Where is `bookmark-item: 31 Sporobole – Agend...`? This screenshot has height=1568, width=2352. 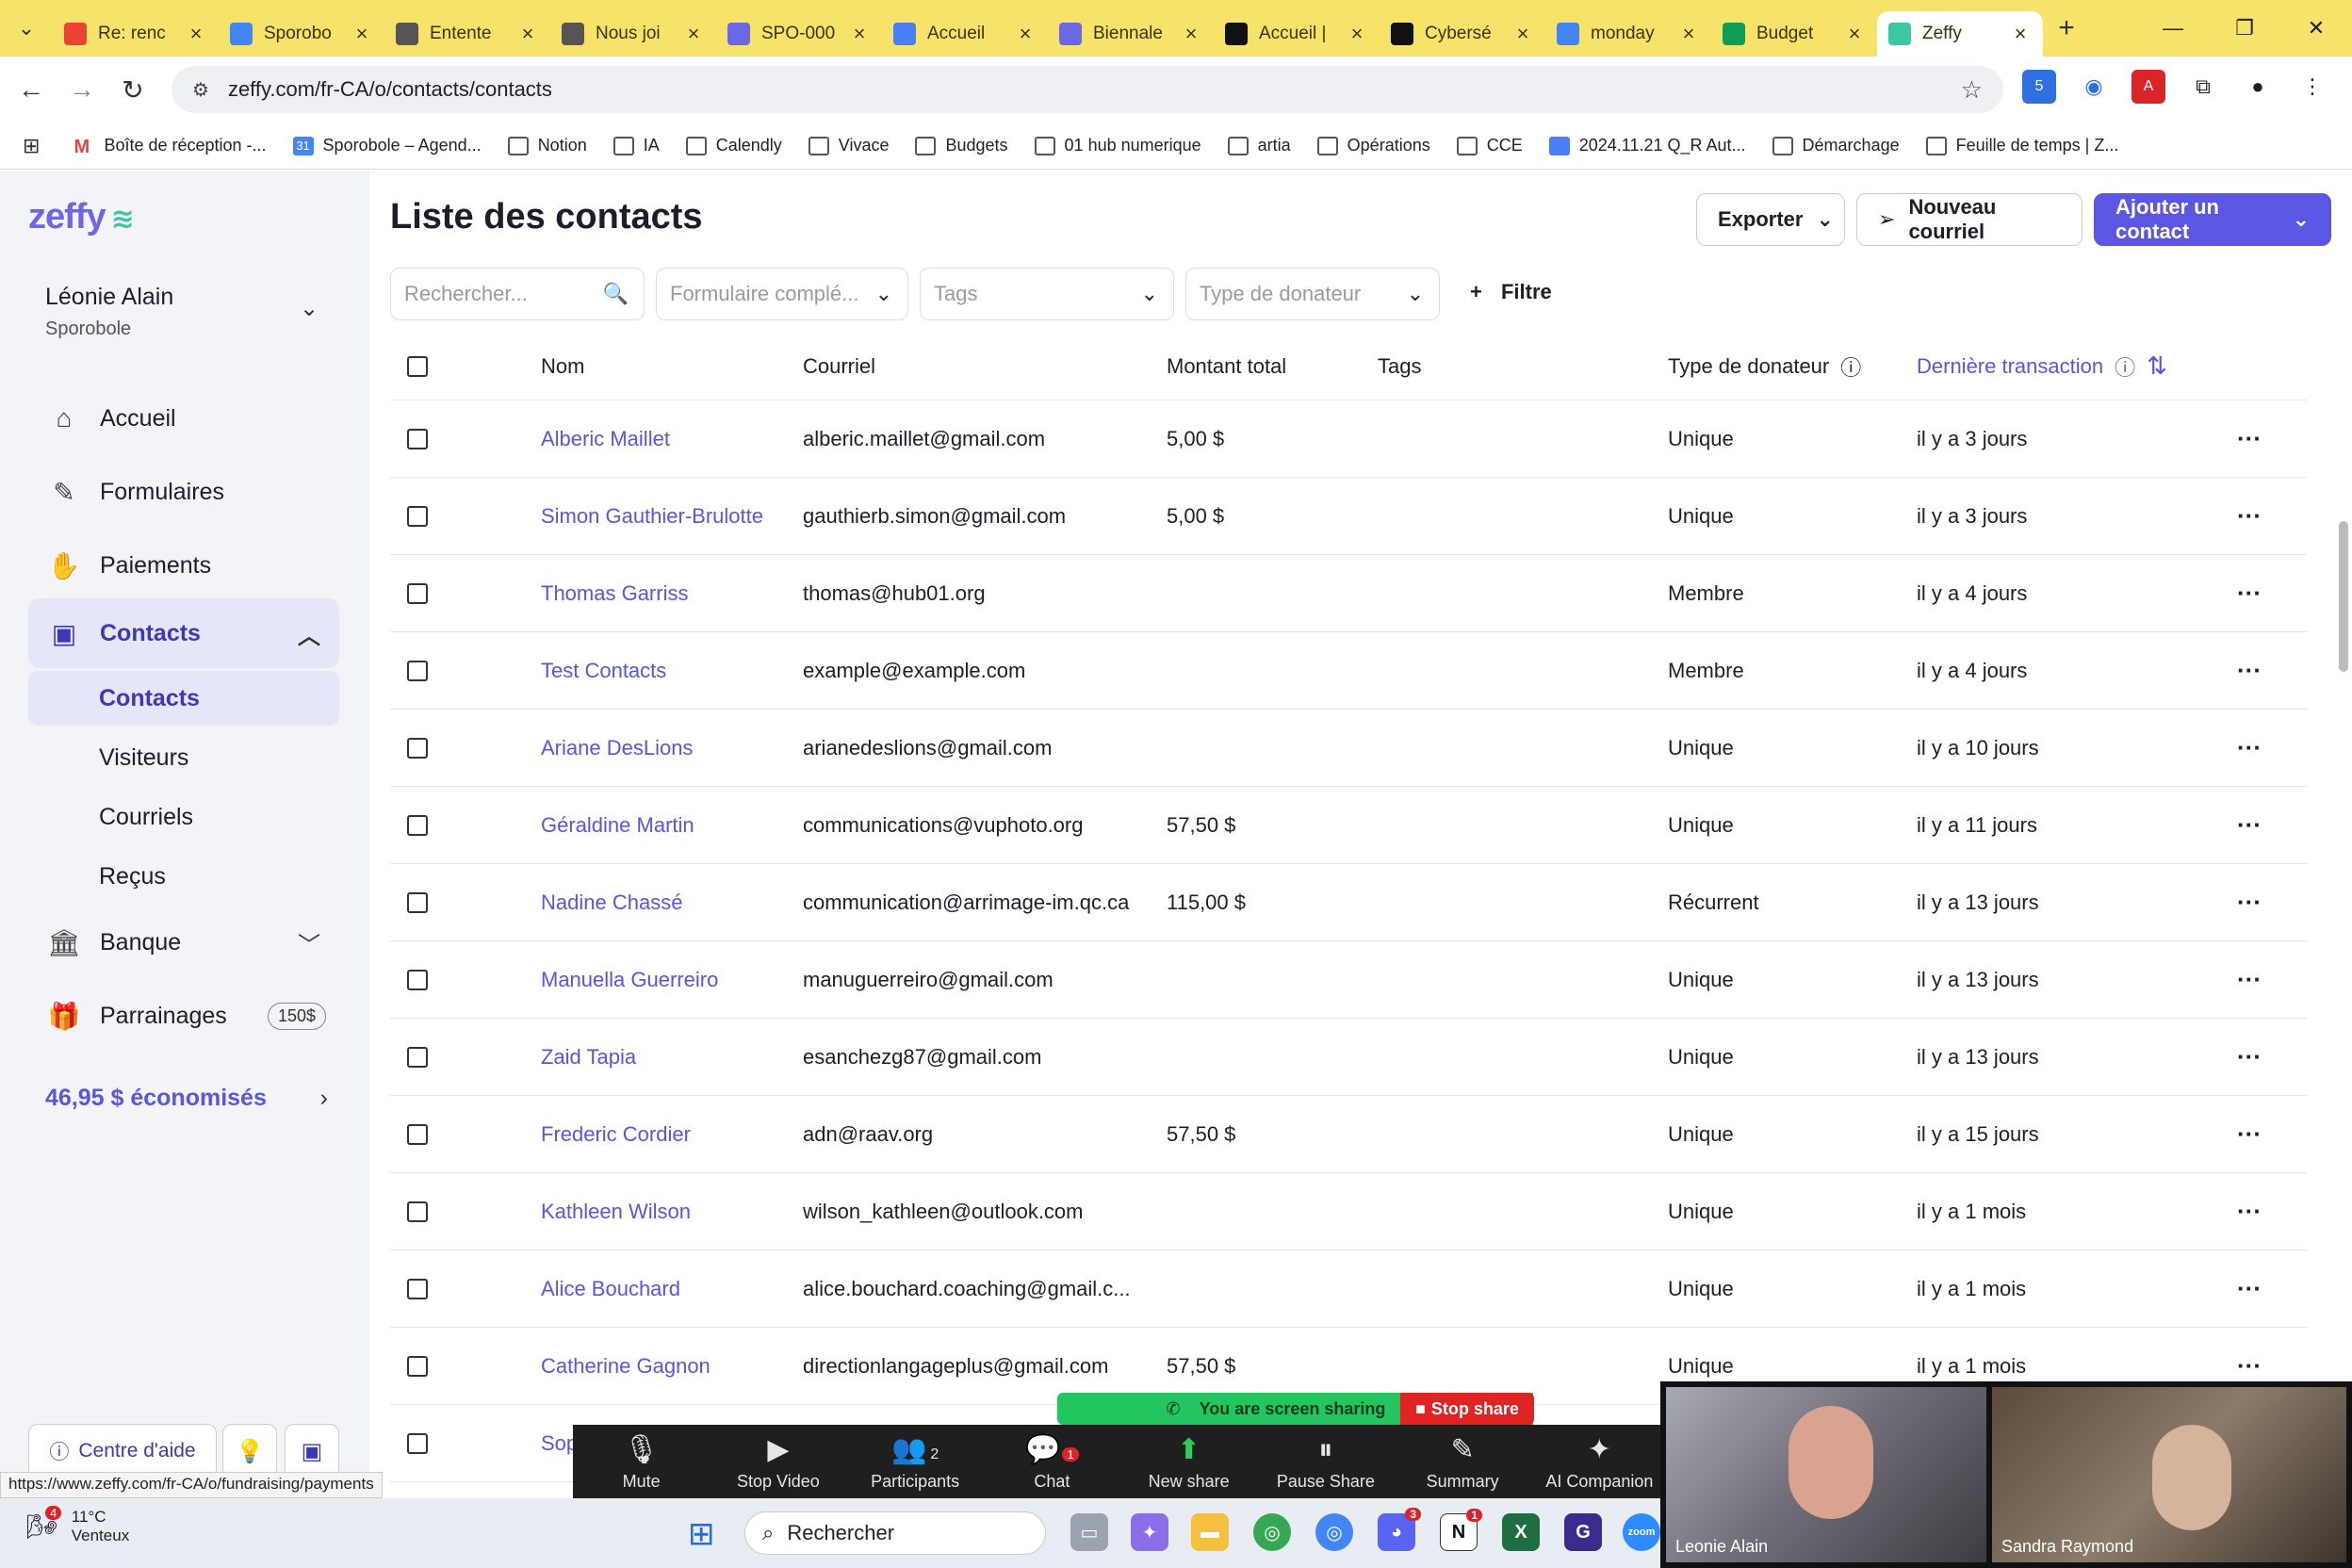 bookmark-item: 31 Sporobole – Agend... is located at coordinates (387, 146).